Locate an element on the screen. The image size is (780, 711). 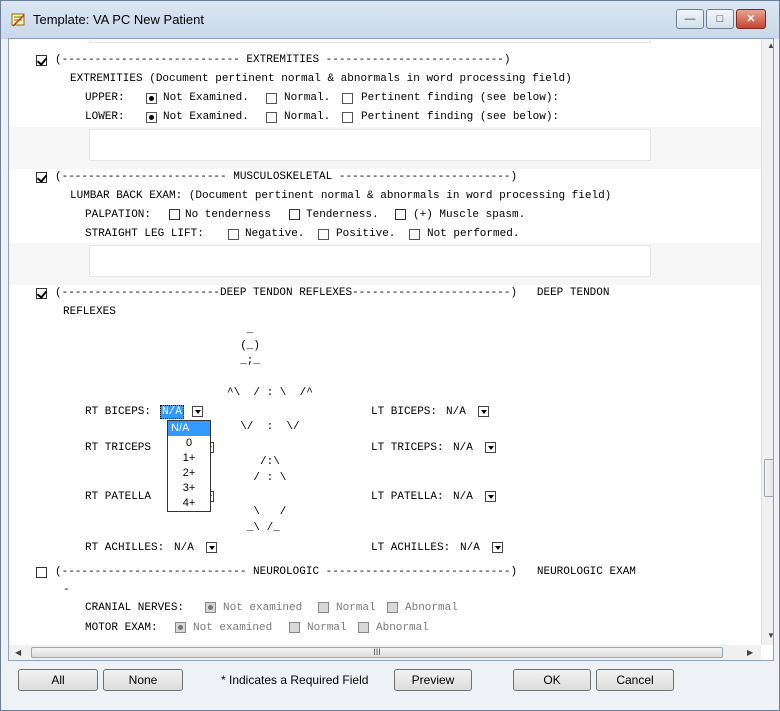
tenderness-checkbox is located at coordinates (294, 214).